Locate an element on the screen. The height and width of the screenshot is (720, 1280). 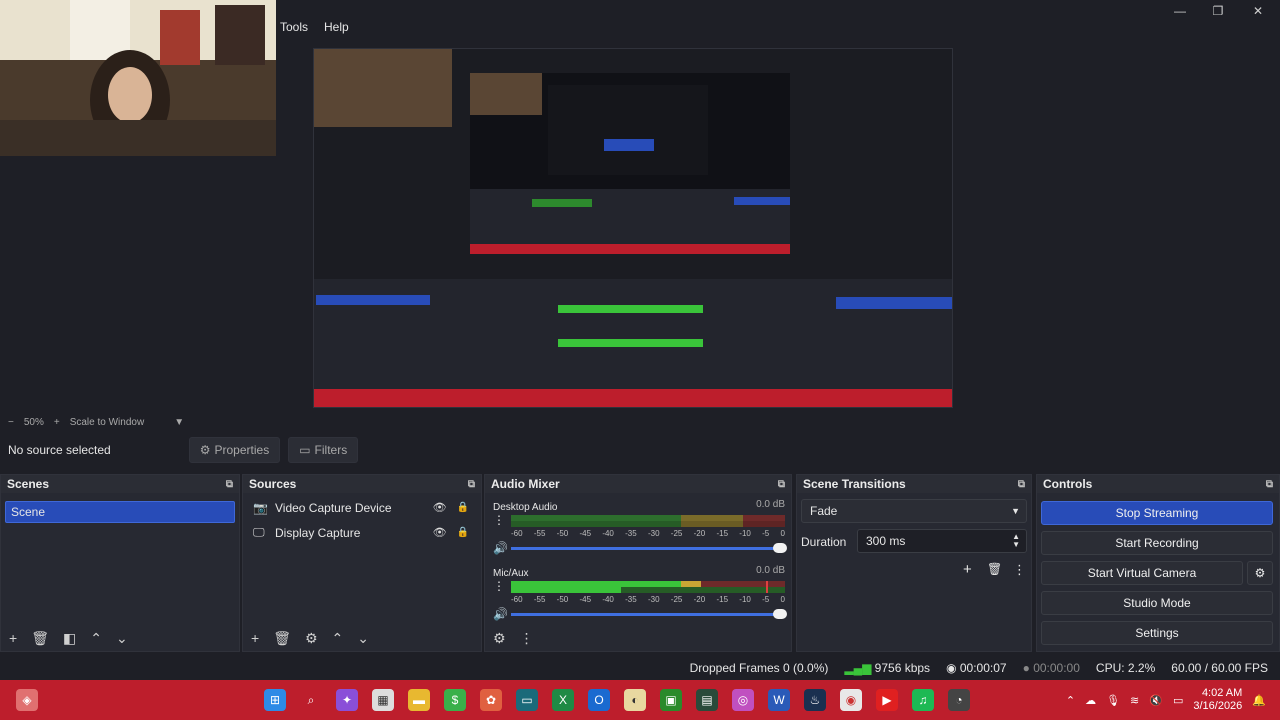
youtube-icon: ▶ is located at coordinates (887, 700).